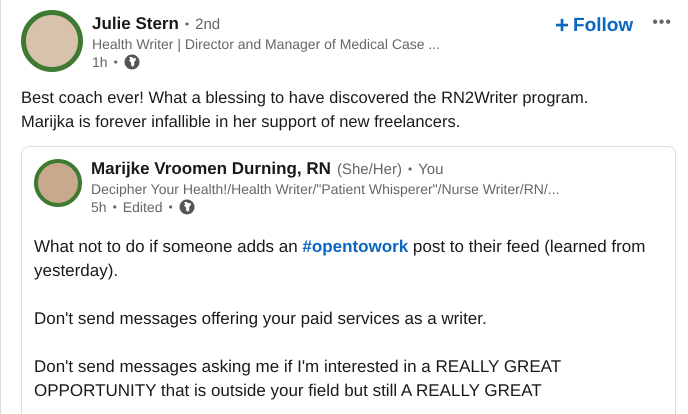 Image resolution: width=688 pixels, height=414 pixels. Describe the element at coordinates (369, 169) in the screenshot. I see `author-pronouns: (She/Her)` at that location.